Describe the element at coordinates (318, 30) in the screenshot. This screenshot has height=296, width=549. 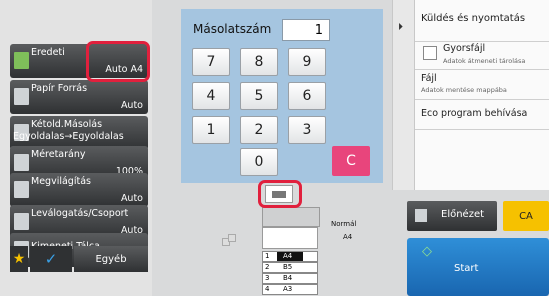
I see `copies-value: 1` at that location.